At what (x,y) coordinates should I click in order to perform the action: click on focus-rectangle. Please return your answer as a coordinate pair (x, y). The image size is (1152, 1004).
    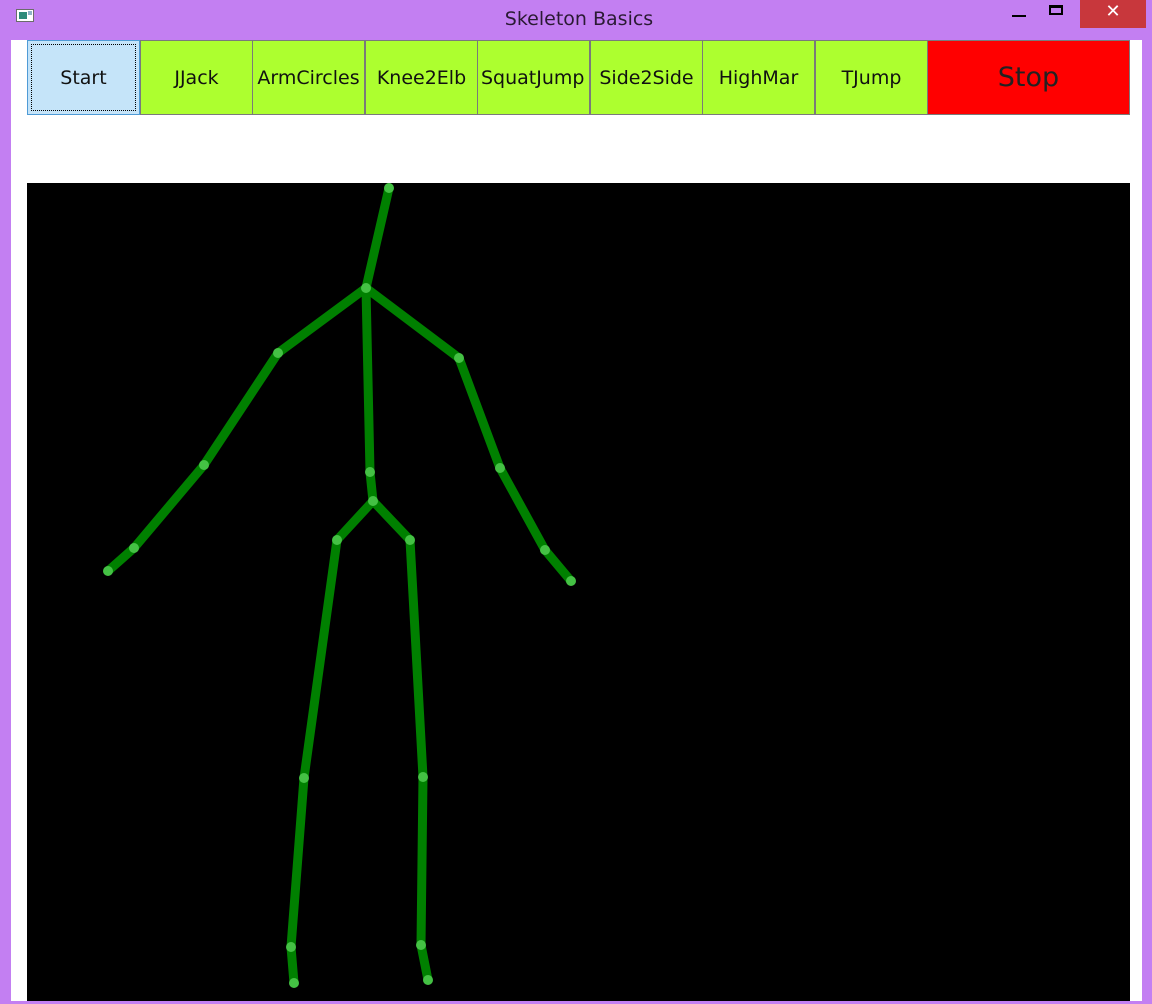
    Looking at the image, I should click on (83, 77).